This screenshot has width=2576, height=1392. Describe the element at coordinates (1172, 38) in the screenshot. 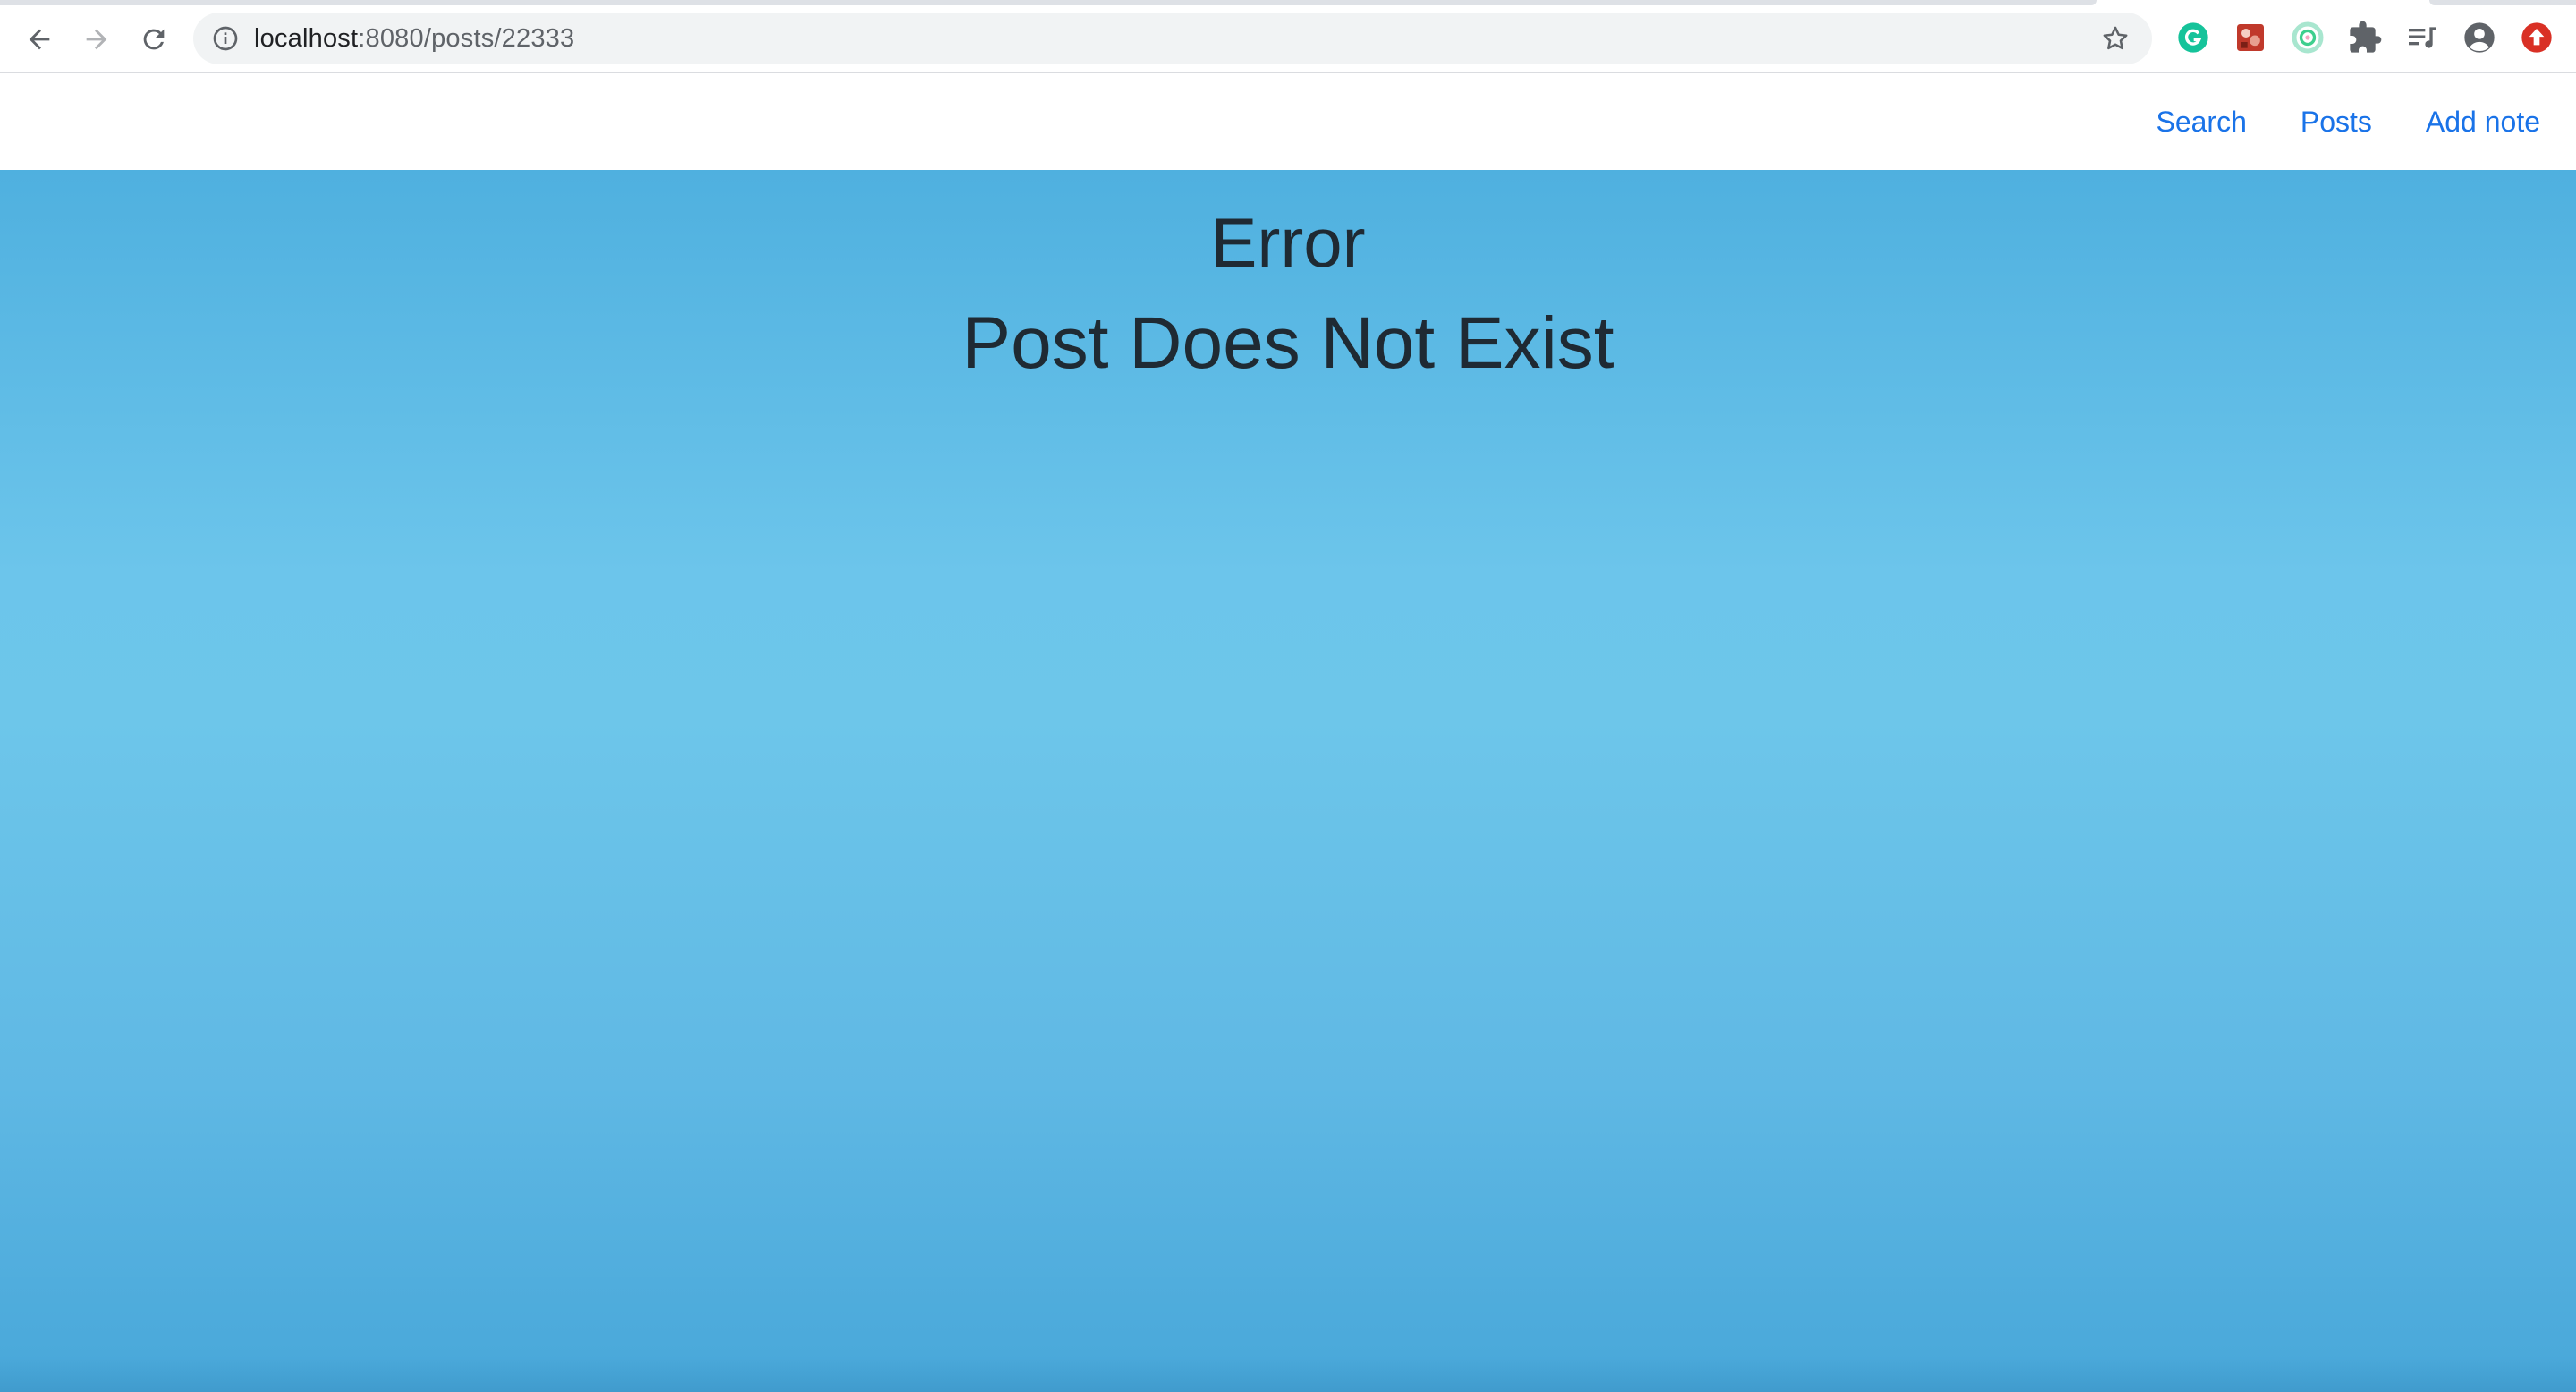

I see `address-bar: localhost:8080/posts/22333` at that location.